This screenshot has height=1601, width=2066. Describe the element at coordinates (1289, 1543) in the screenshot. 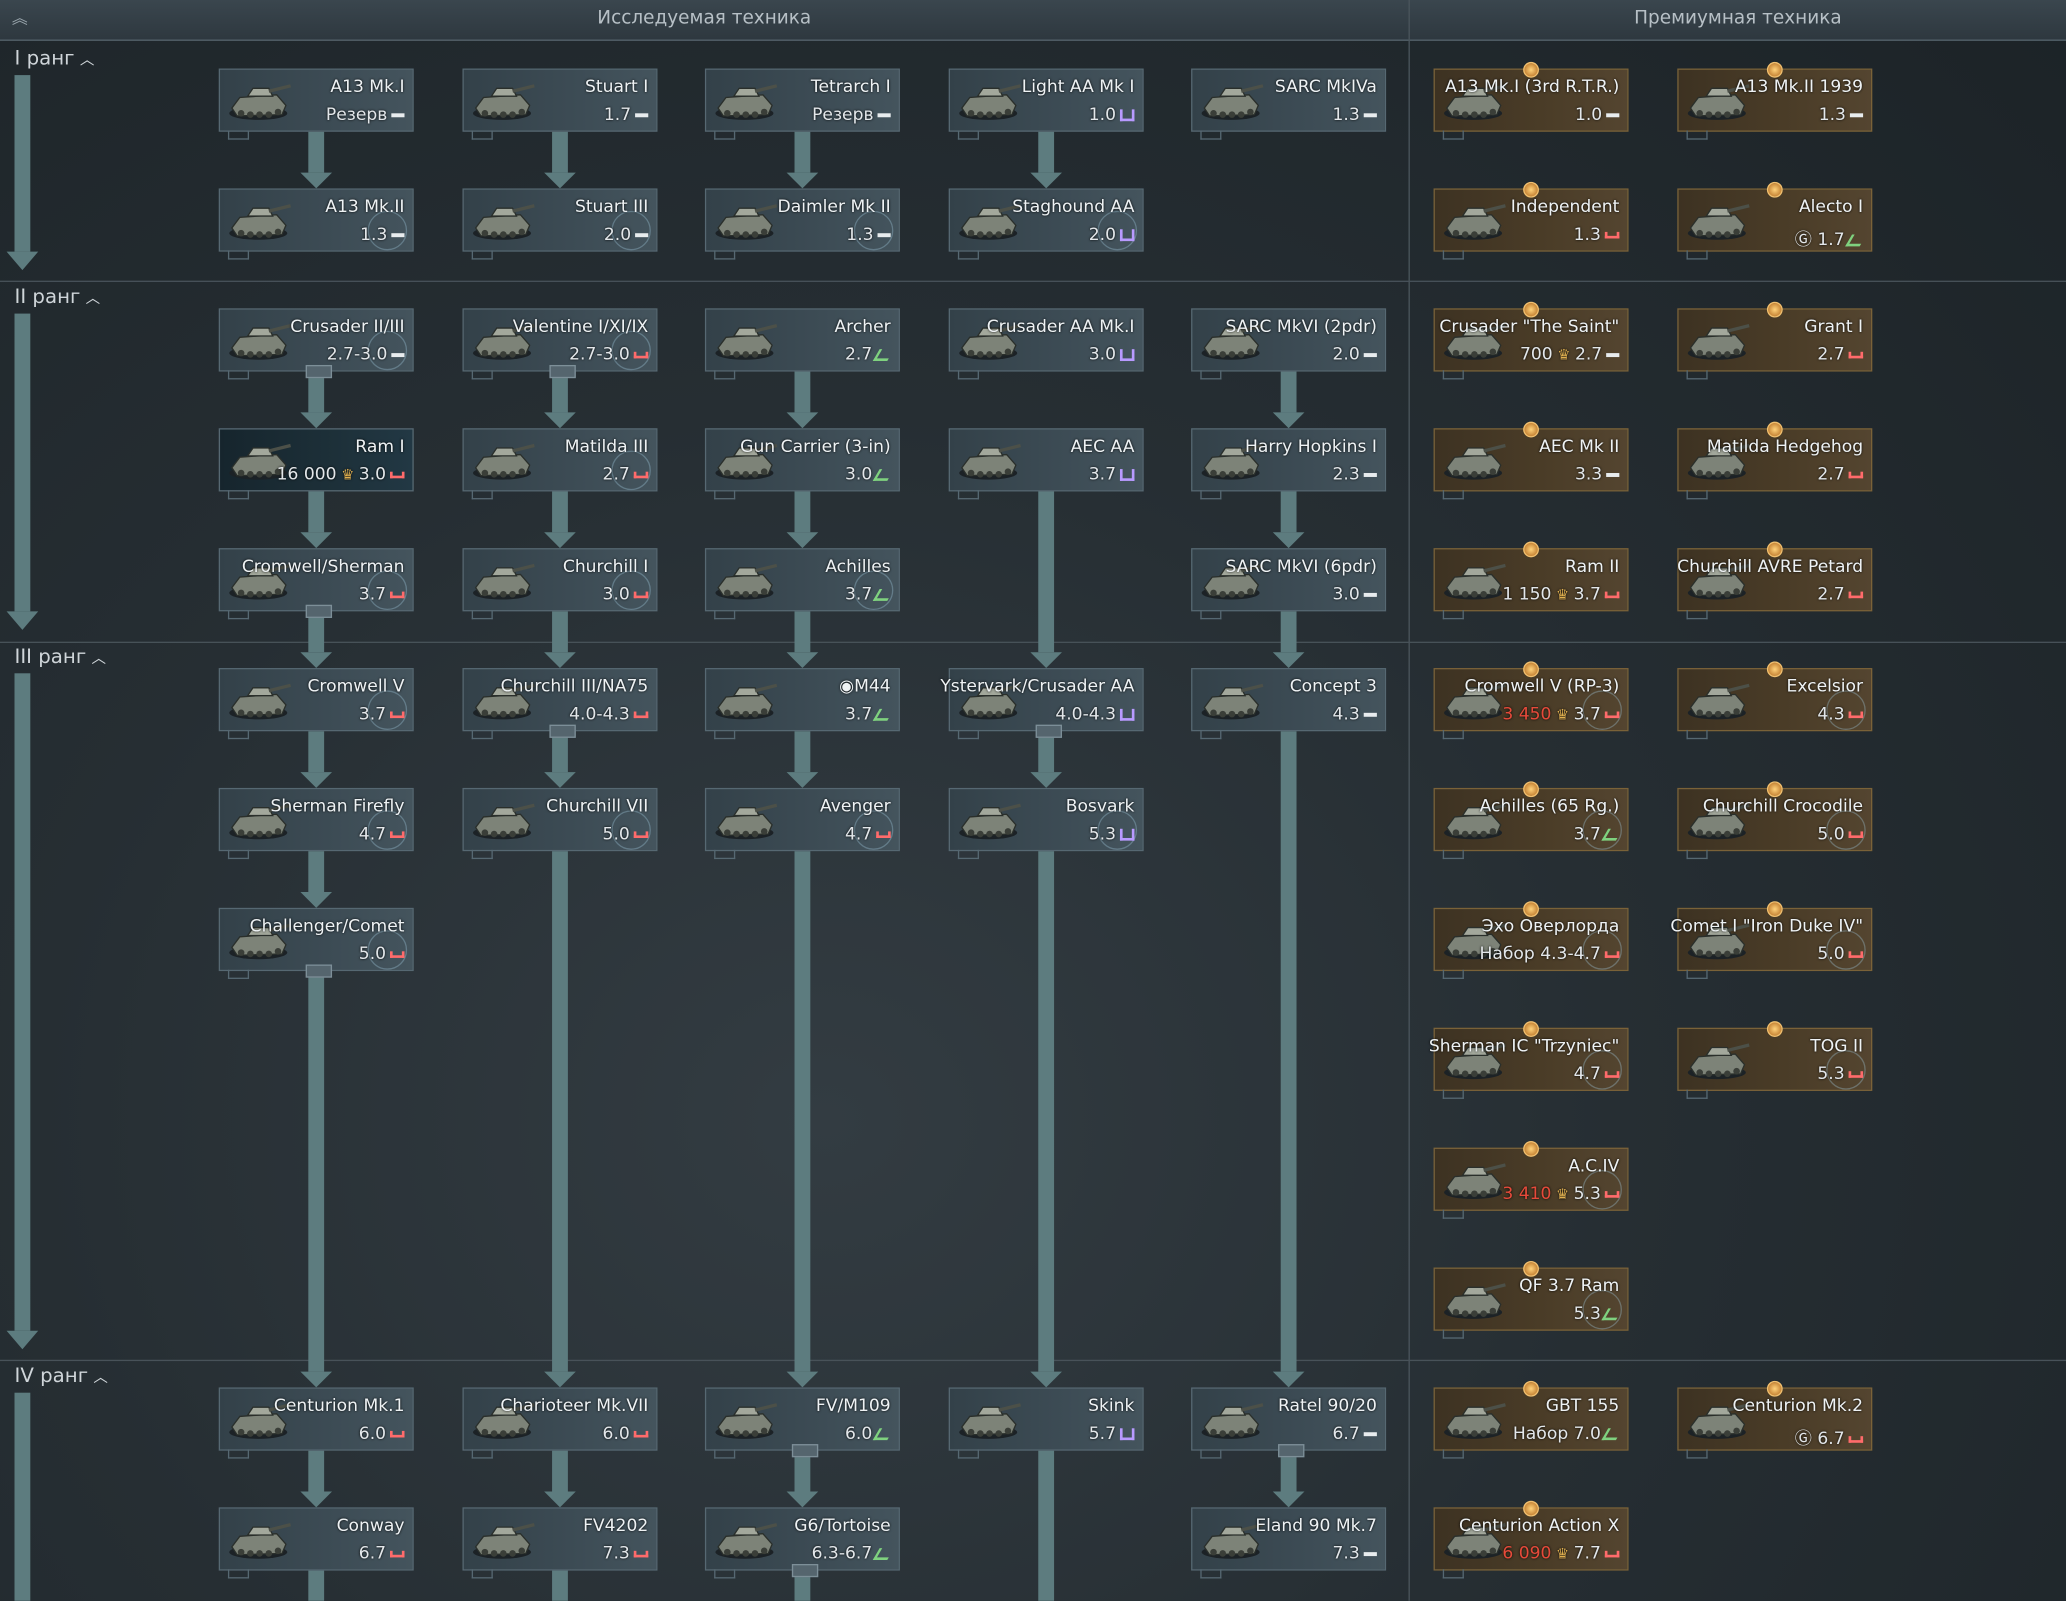

I see `vehicle-card-eland-90-mk-7: Eland 90 Mk.7 7.3` at that location.